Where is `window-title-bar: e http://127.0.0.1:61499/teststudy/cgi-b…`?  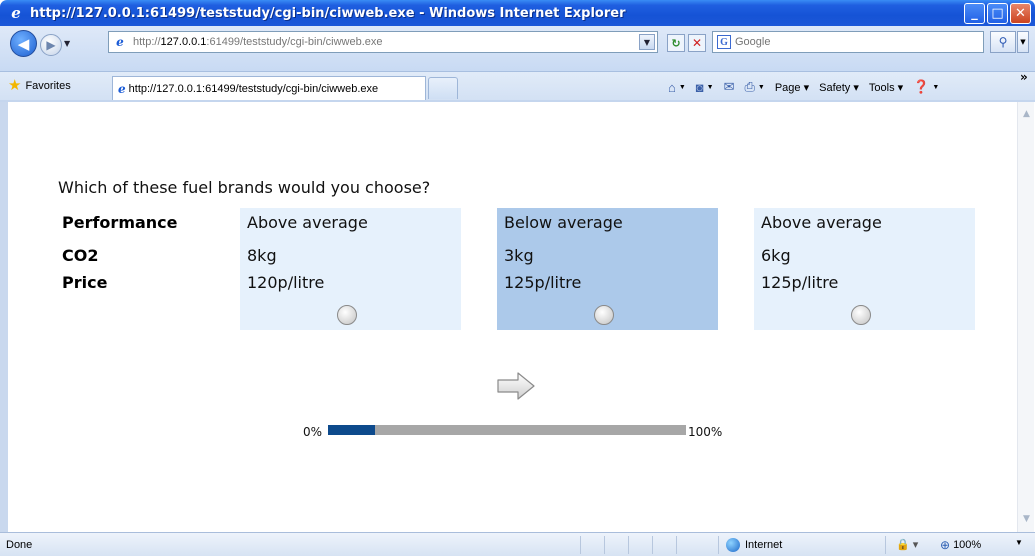 window-title-bar: e http://127.0.0.1:61499/teststudy/cgi-b… is located at coordinates (517, 13).